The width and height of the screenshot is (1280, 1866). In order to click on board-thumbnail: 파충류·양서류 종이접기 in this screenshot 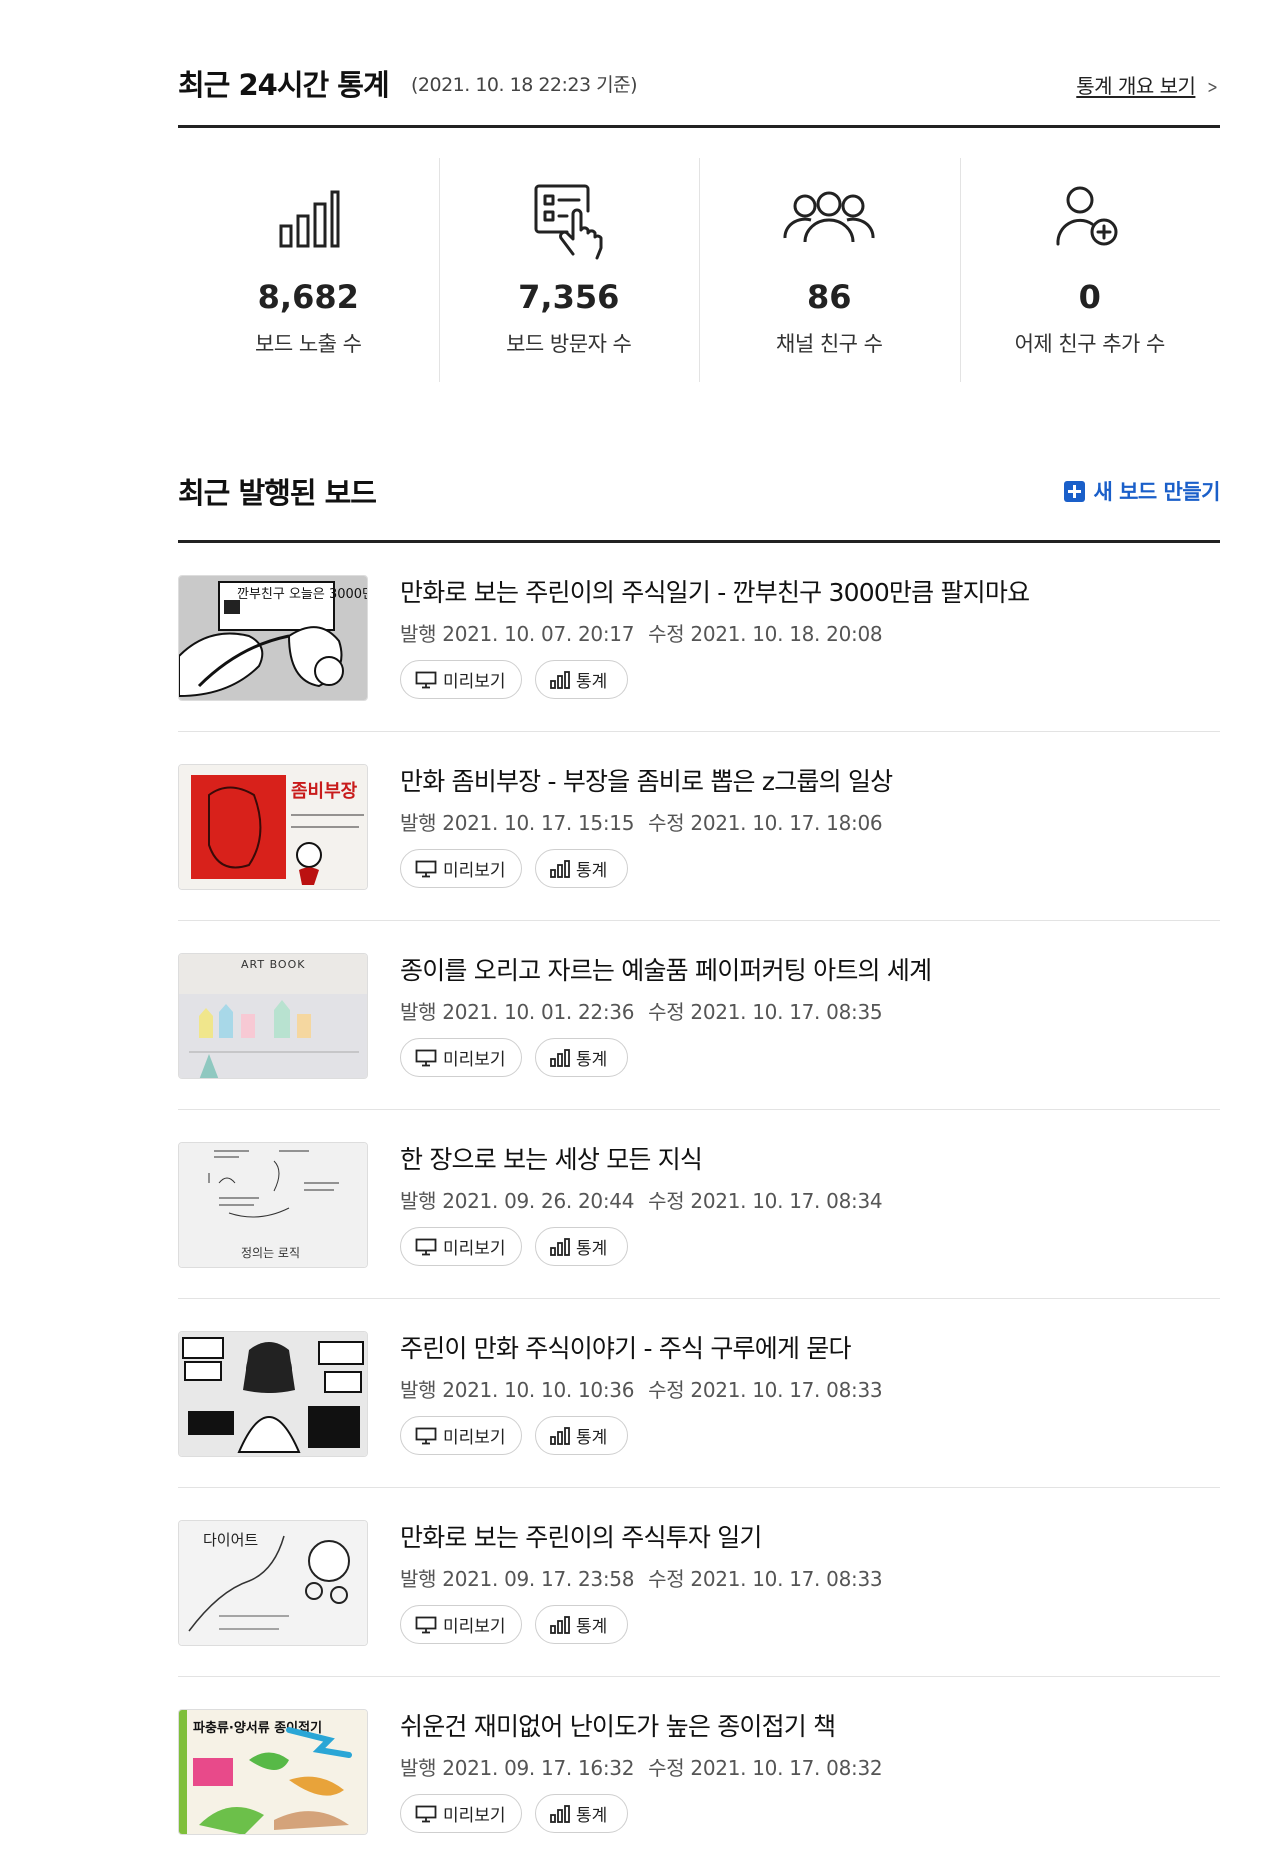, I will do `click(273, 1772)`.